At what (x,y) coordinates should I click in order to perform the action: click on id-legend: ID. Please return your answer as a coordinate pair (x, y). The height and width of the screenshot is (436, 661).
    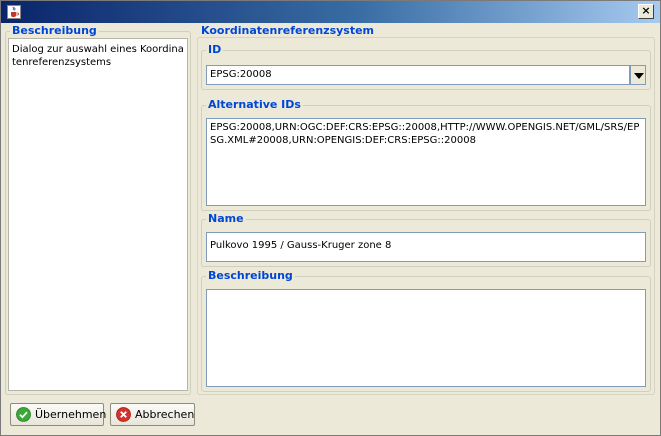
    Looking at the image, I should click on (215, 50).